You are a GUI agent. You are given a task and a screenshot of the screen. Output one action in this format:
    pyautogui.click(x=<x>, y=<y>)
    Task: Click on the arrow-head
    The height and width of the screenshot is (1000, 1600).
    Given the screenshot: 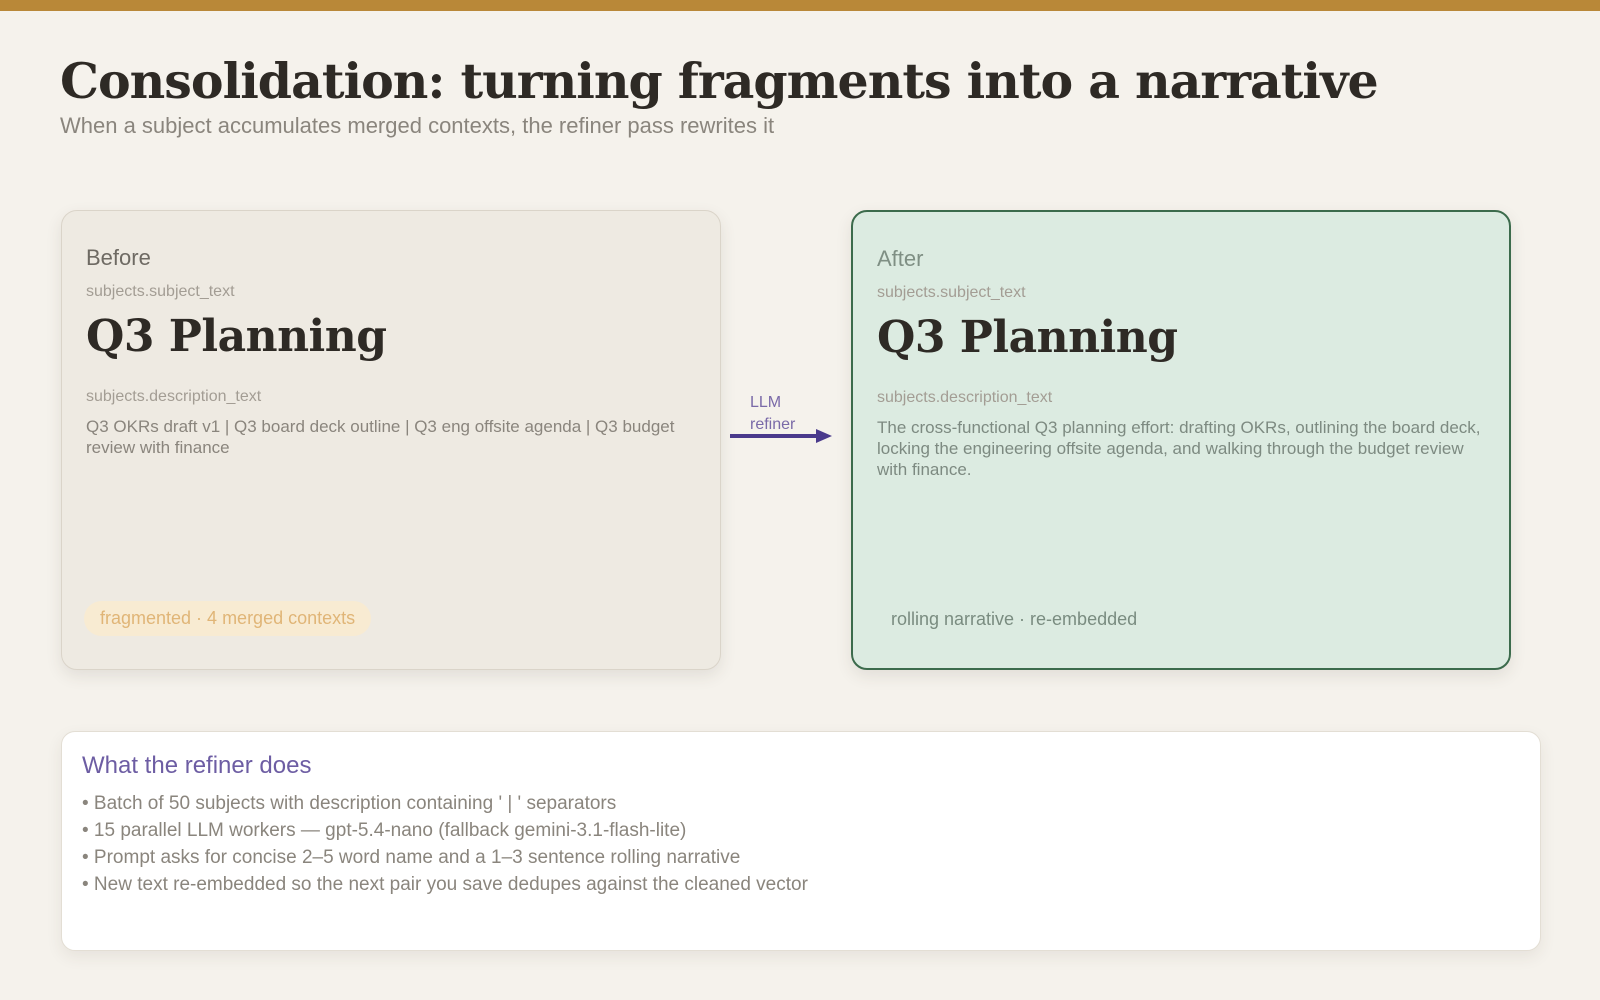 What is the action you would take?
    pyautogui.click(x=824, y=436)
    